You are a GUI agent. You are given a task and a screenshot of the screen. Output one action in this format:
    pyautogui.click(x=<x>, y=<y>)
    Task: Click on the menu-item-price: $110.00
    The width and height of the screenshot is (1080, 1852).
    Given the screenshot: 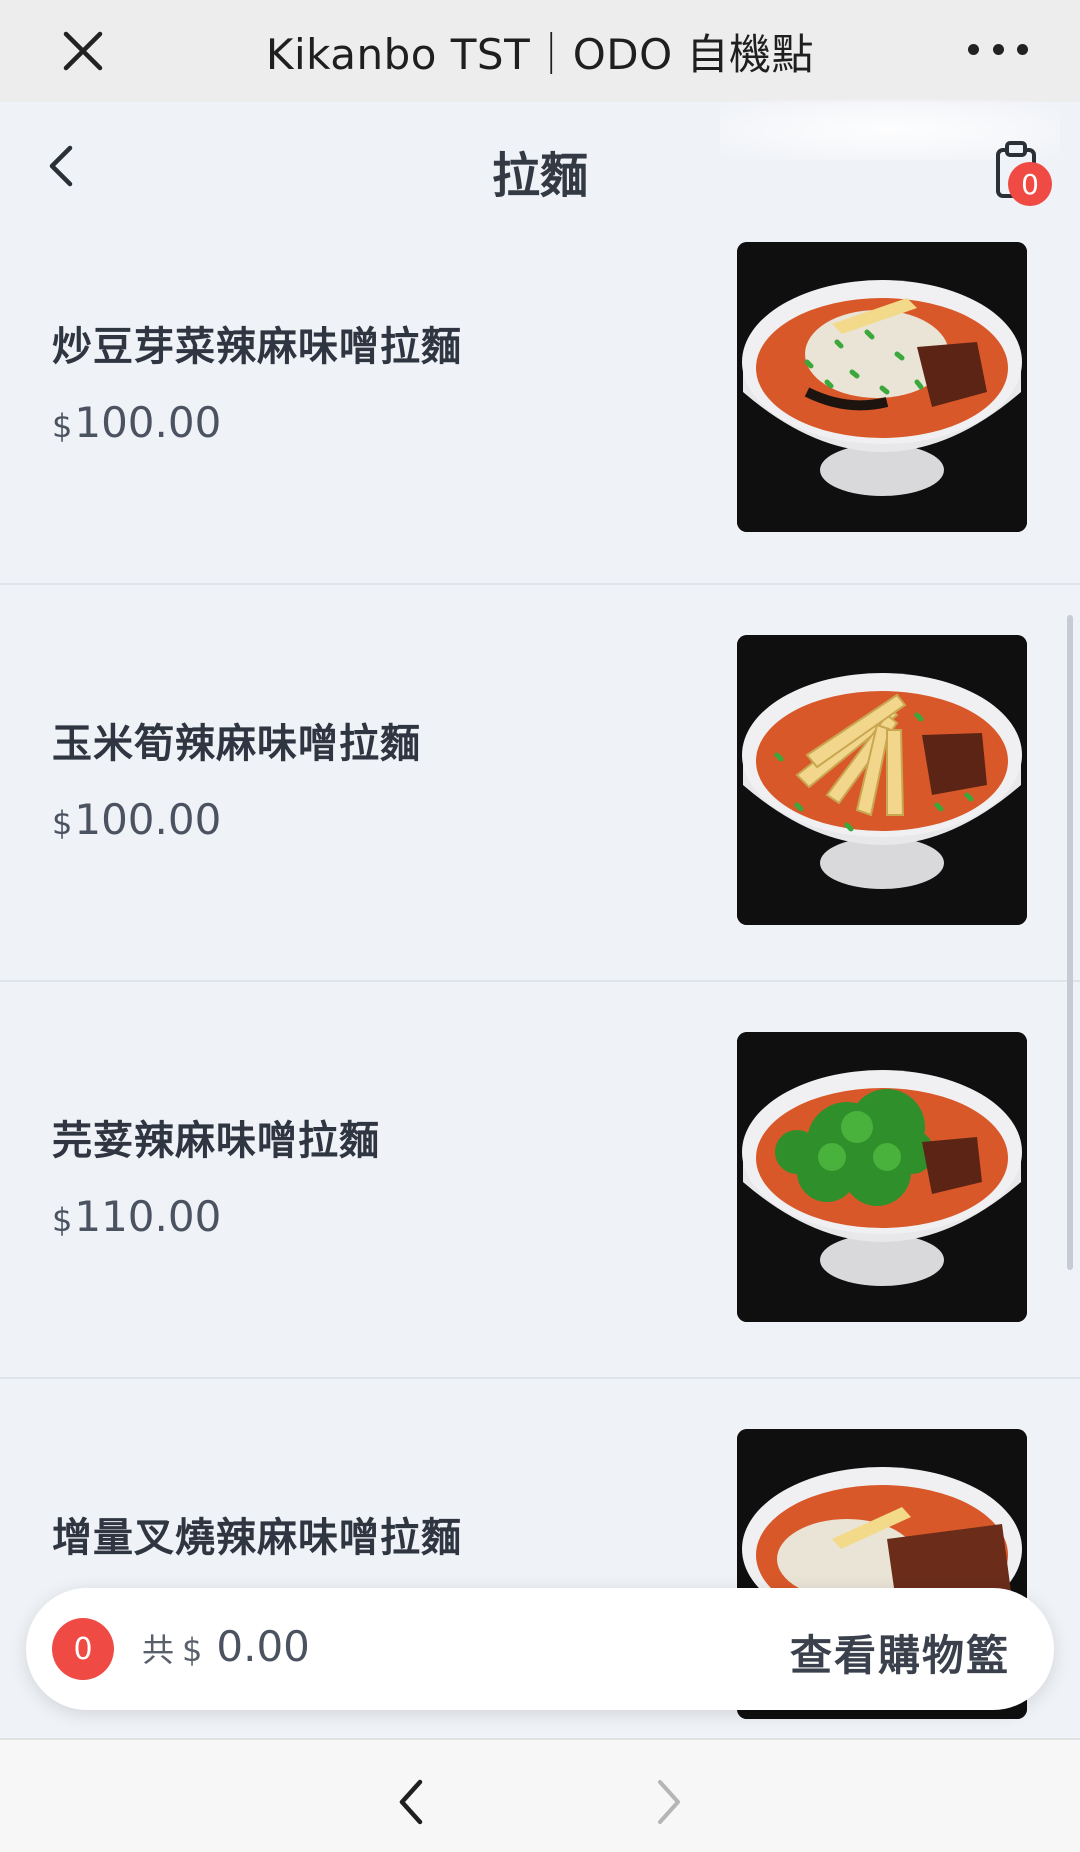 What is the action you would take?
    pyautogui.click(x=136, y=1216)
    